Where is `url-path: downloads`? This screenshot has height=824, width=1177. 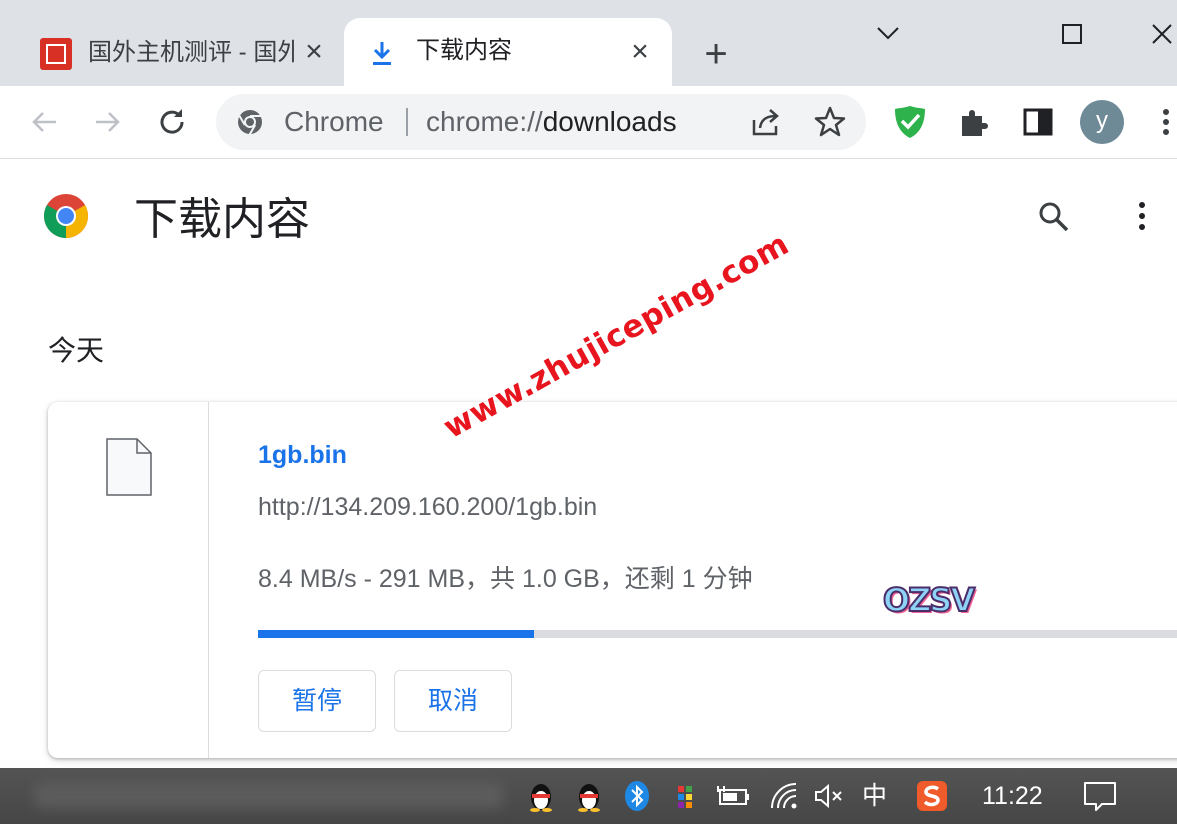 url-path: downloads is located at coordinates (609, 121).